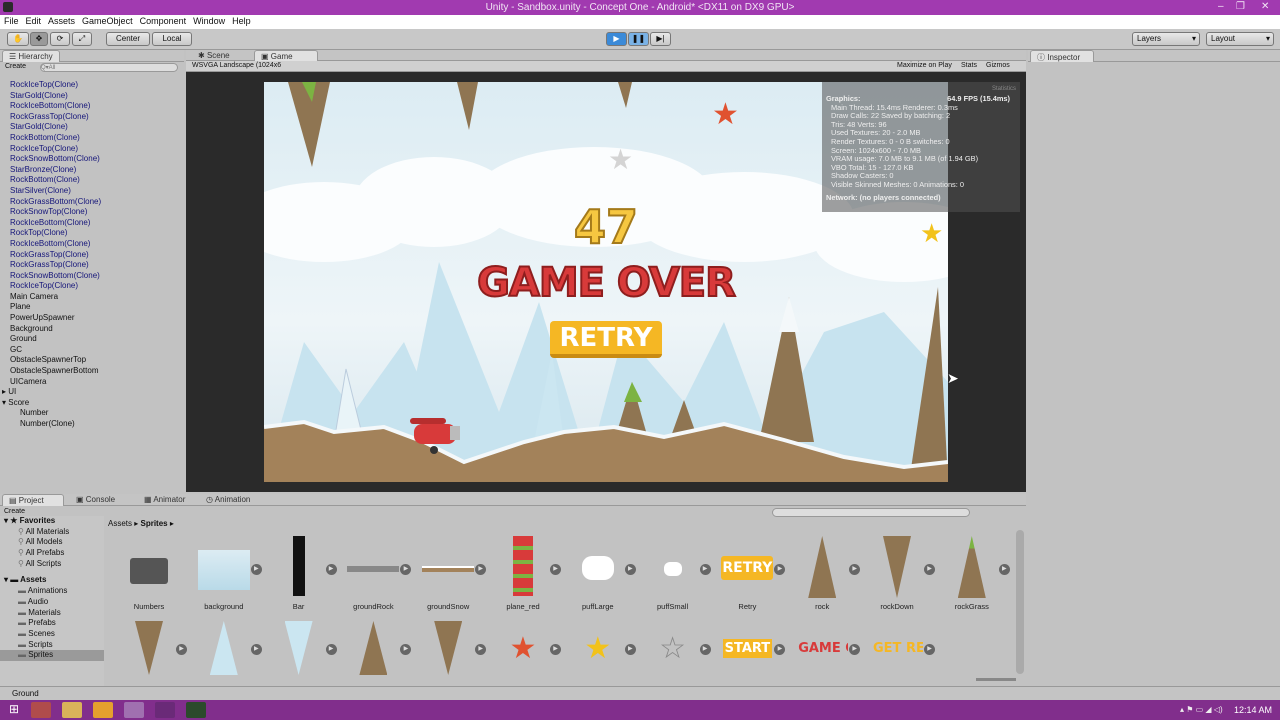 The image size is (1280, 720). What do you see at coordinates (228, 500) in the screenshot?
I see `tab-animation: ◷ Animation` at bounding box center [228, 500].